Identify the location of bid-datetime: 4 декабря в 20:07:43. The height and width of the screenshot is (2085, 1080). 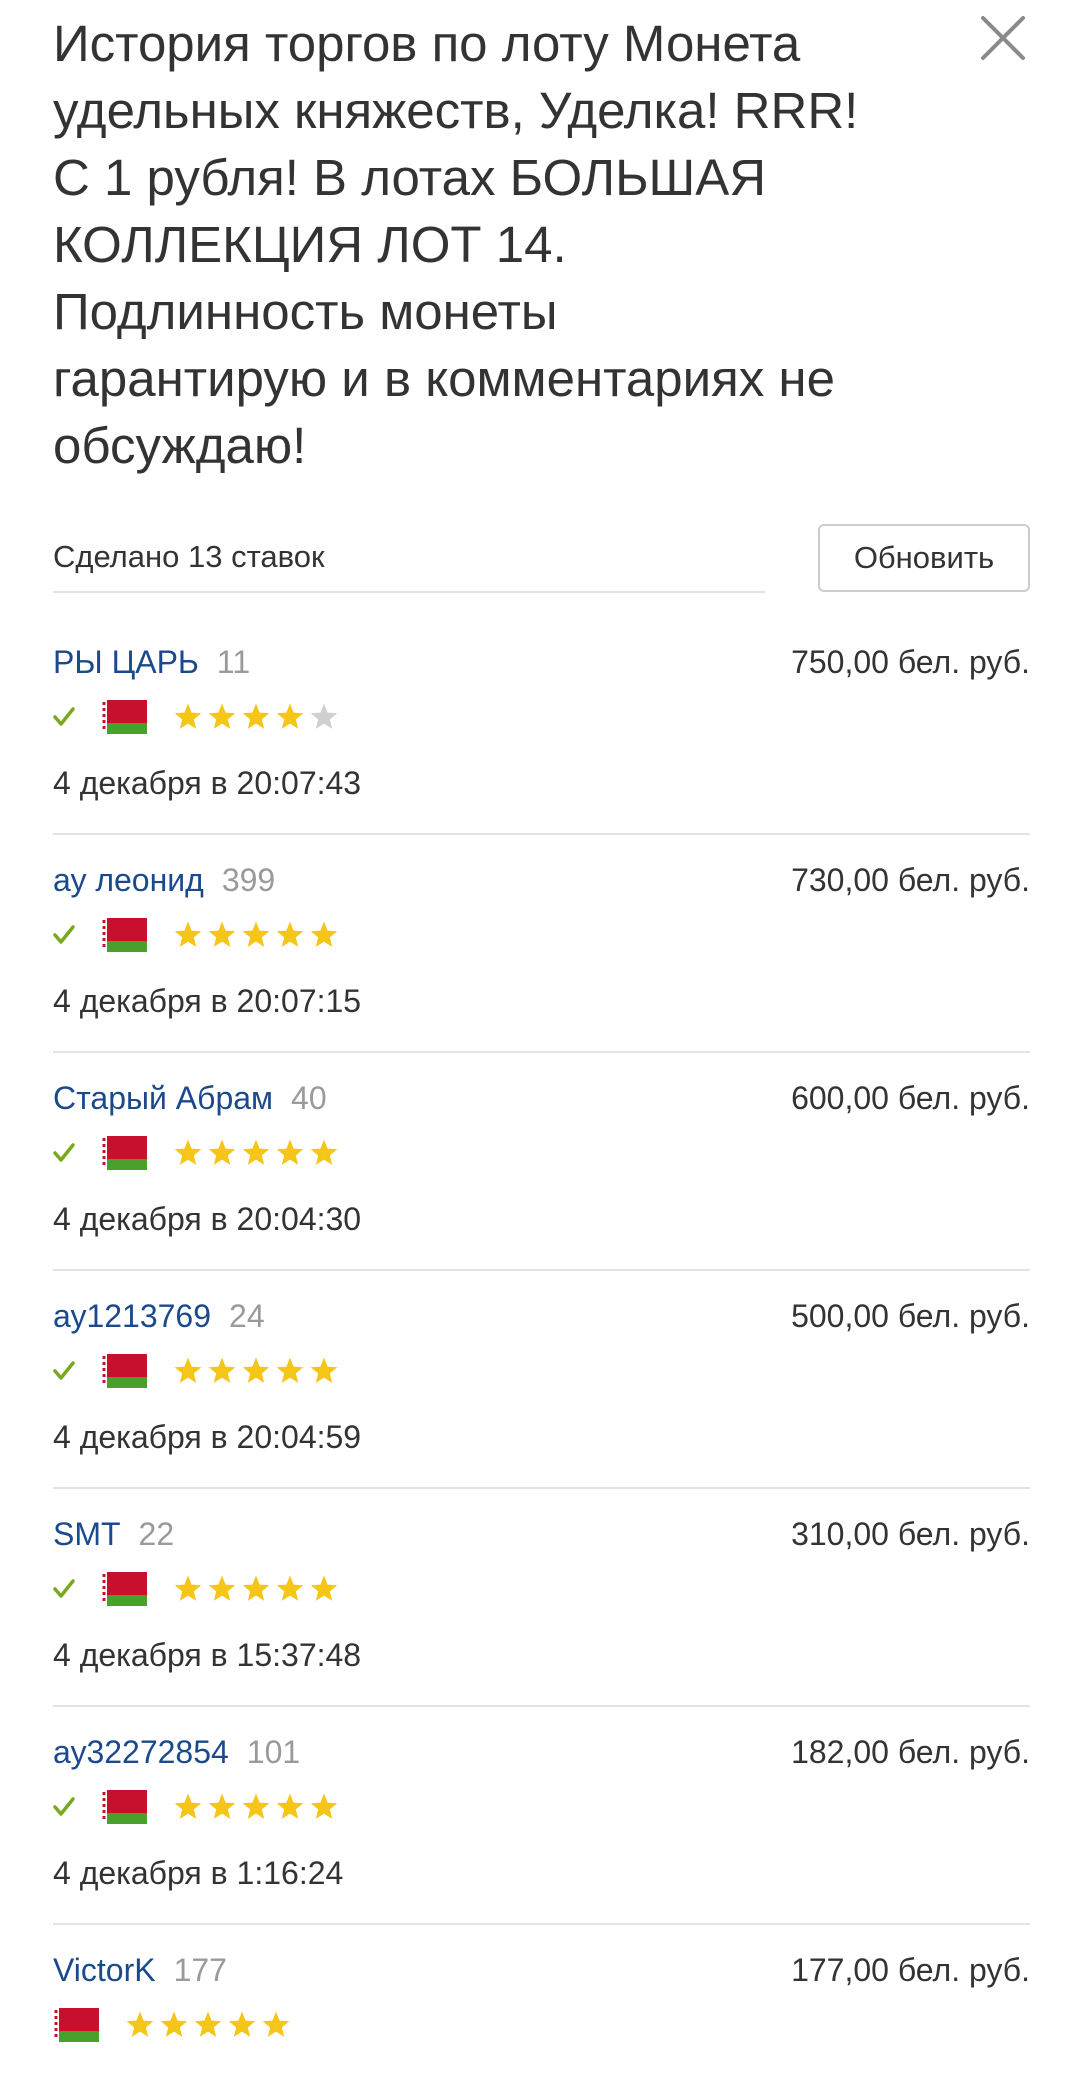
(207, 783).